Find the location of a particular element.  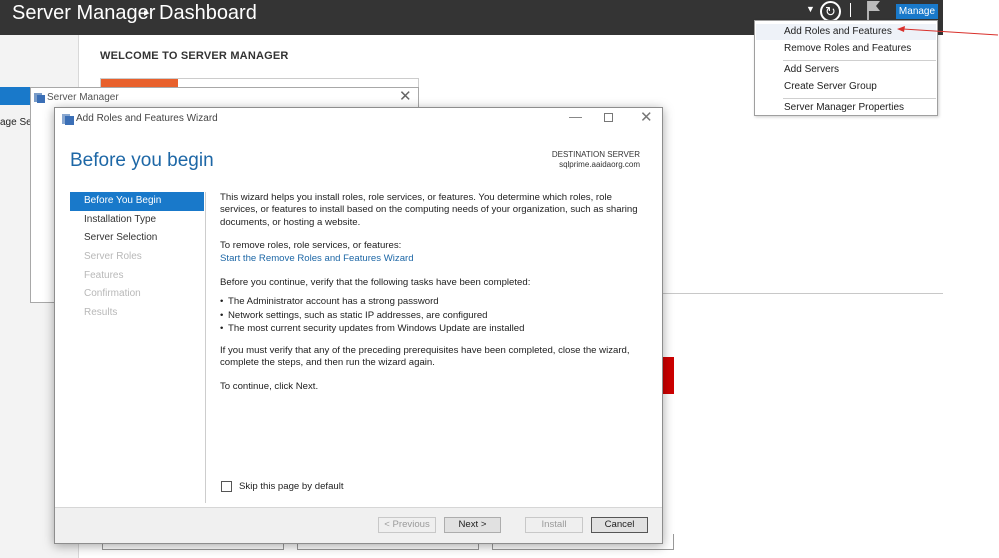

menu-item-add-servers: Add Servers is located at coordinates (846, 70).